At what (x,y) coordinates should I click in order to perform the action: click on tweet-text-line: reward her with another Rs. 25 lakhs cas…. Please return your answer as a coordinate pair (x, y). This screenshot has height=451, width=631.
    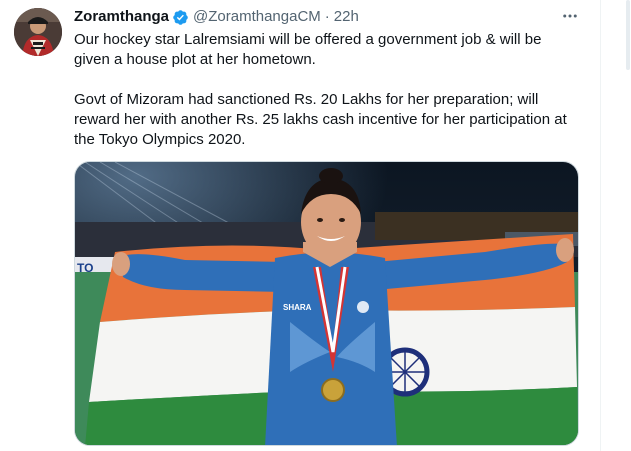
    Looking at the image, I should click on (320, 119).